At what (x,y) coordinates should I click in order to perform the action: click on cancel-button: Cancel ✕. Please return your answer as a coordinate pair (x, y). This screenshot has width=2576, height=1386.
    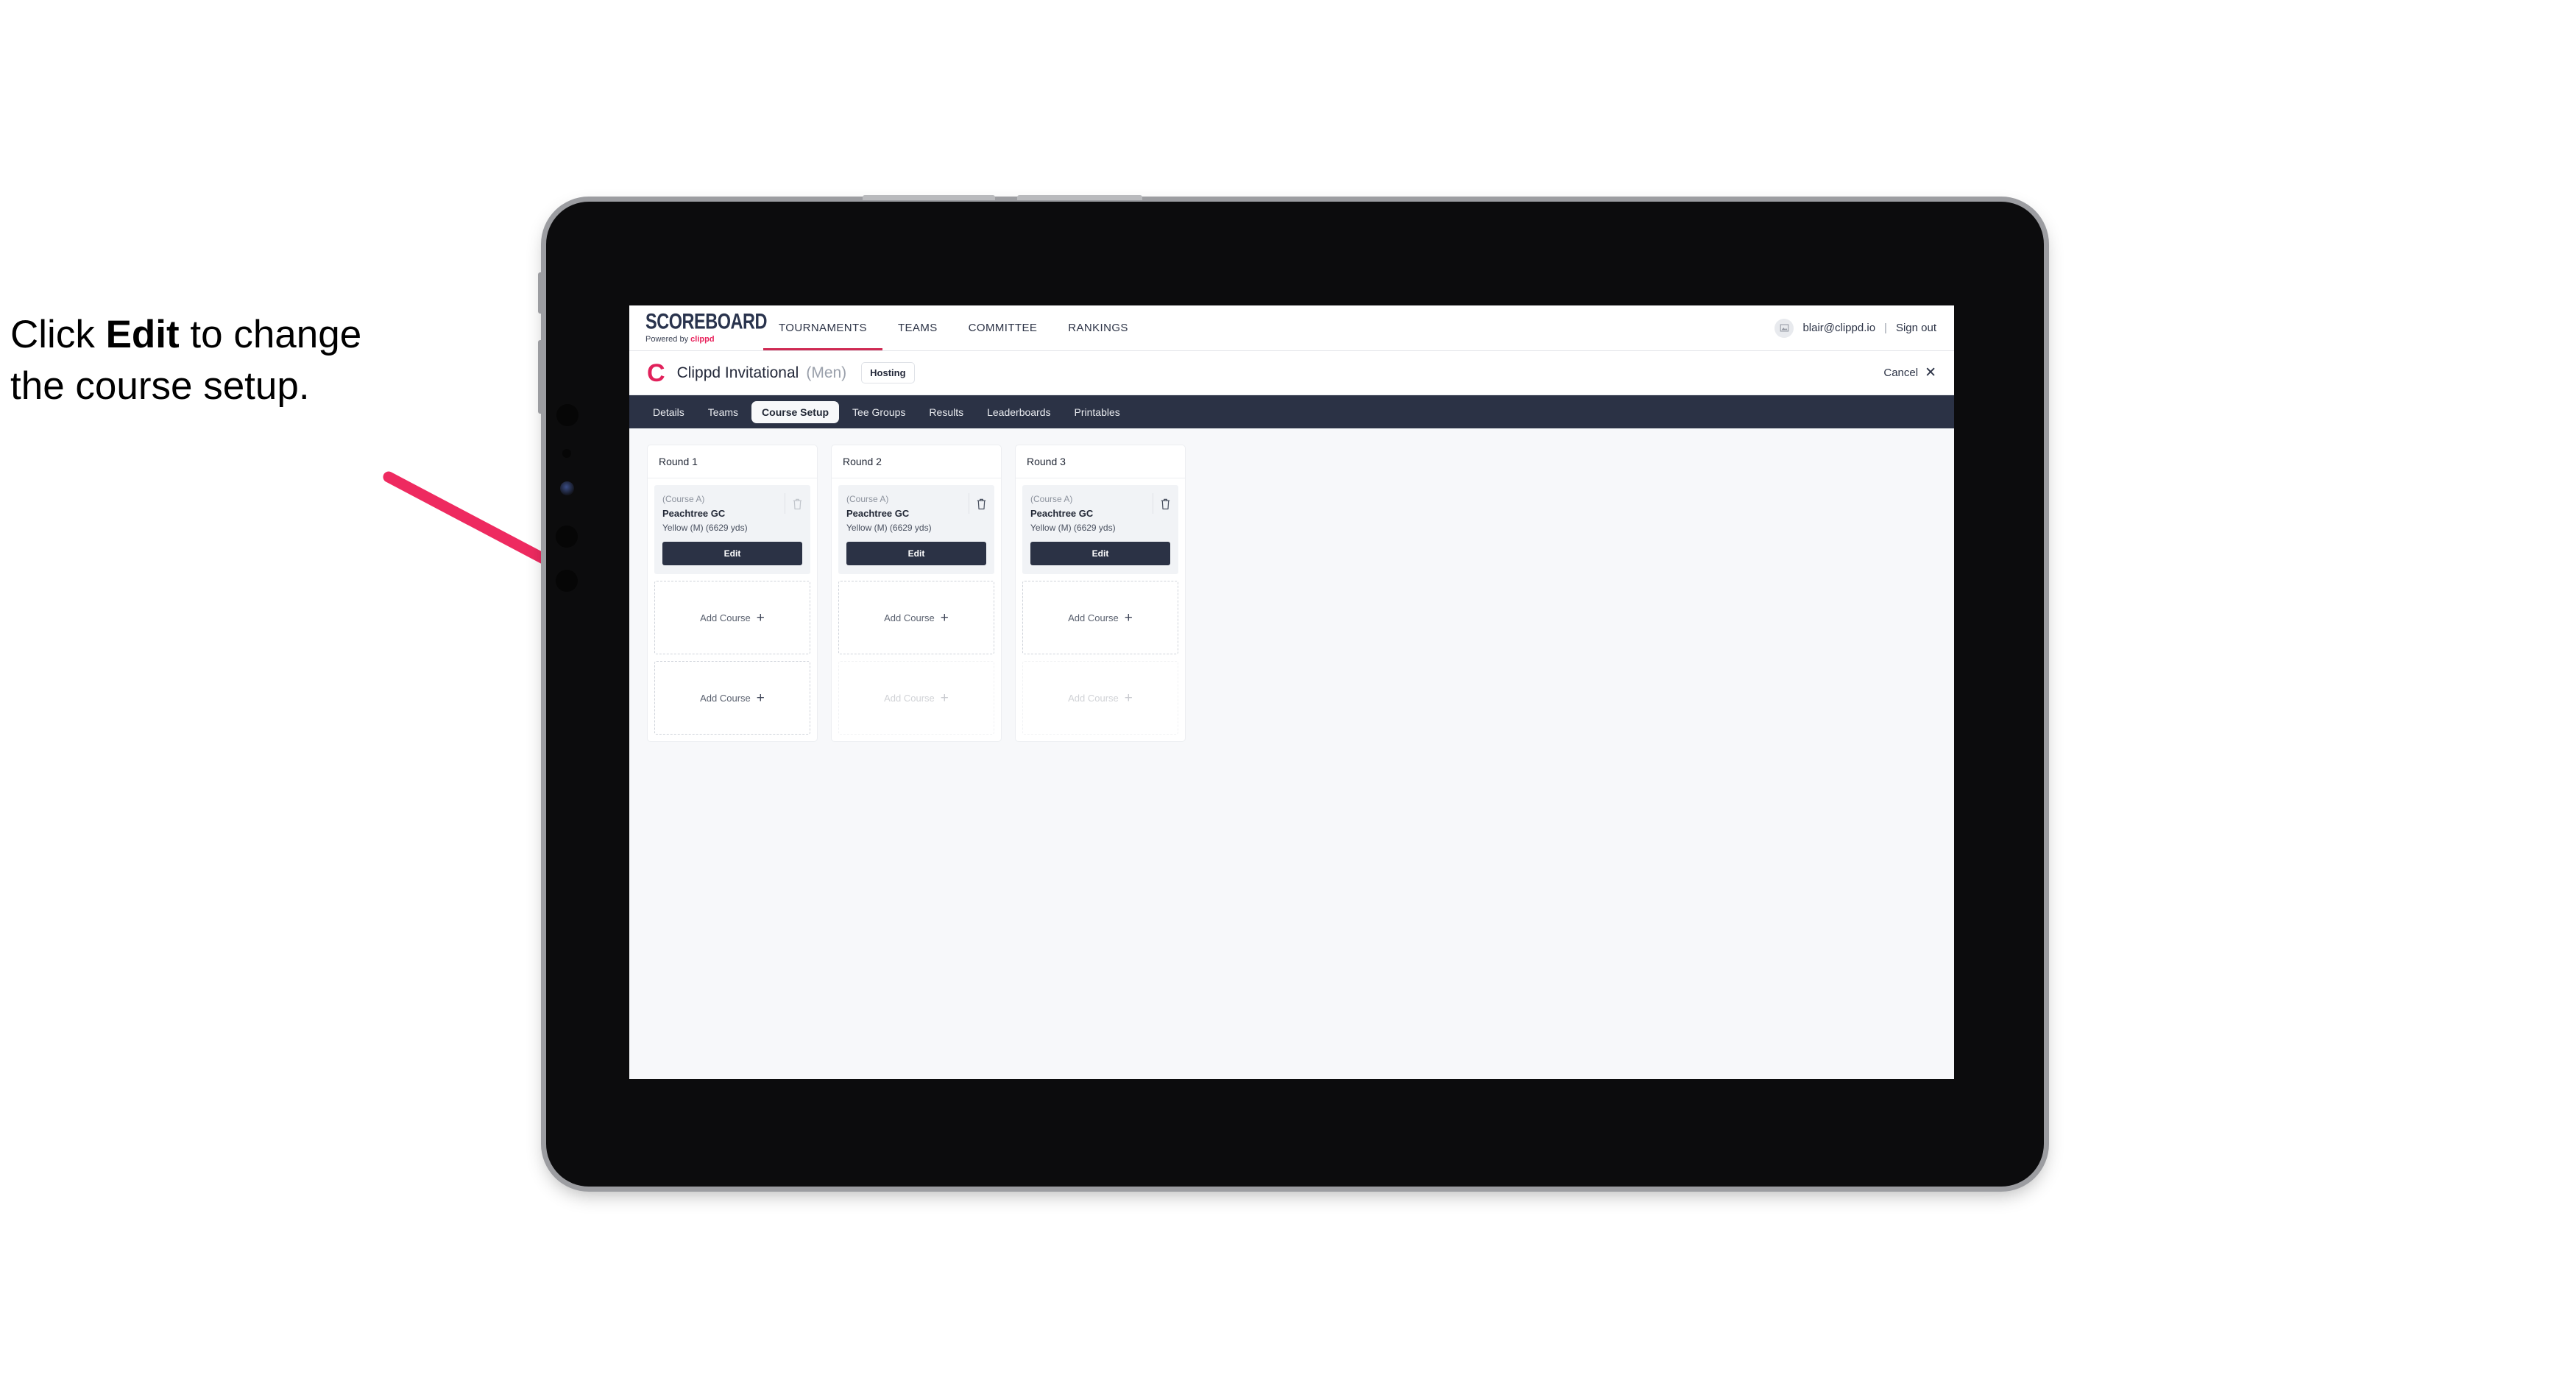
    Looking at the image, I should click on (1909, 373).